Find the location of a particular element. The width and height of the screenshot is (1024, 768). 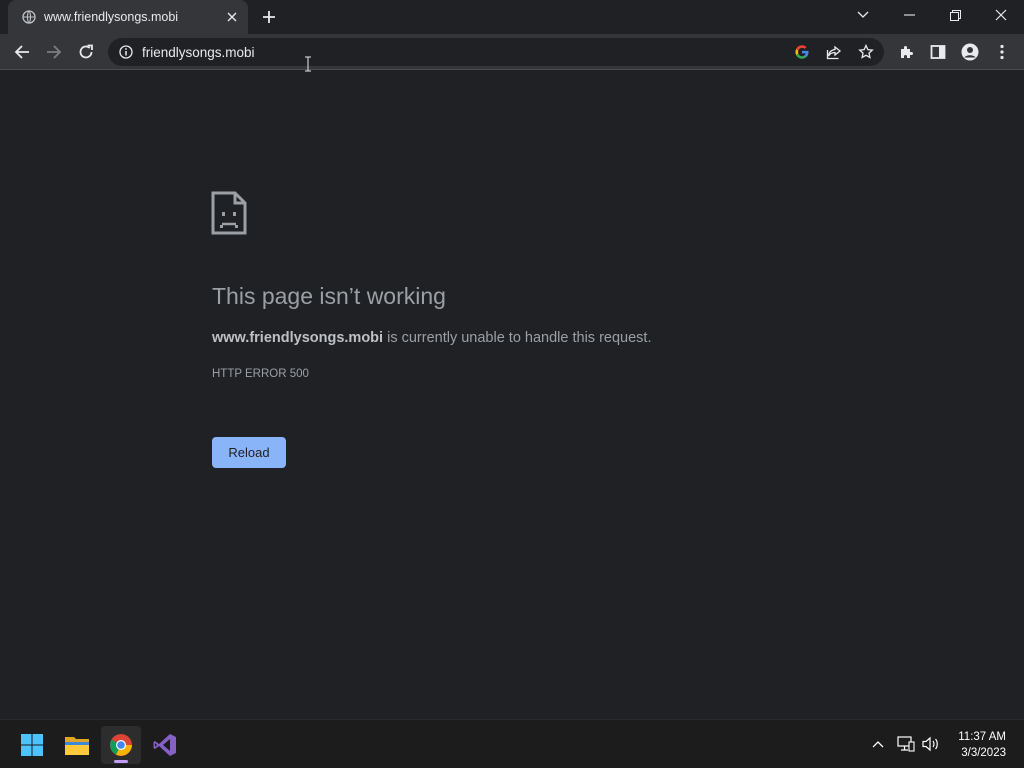

chevron-up-icon is located at coordinates (878, 744).